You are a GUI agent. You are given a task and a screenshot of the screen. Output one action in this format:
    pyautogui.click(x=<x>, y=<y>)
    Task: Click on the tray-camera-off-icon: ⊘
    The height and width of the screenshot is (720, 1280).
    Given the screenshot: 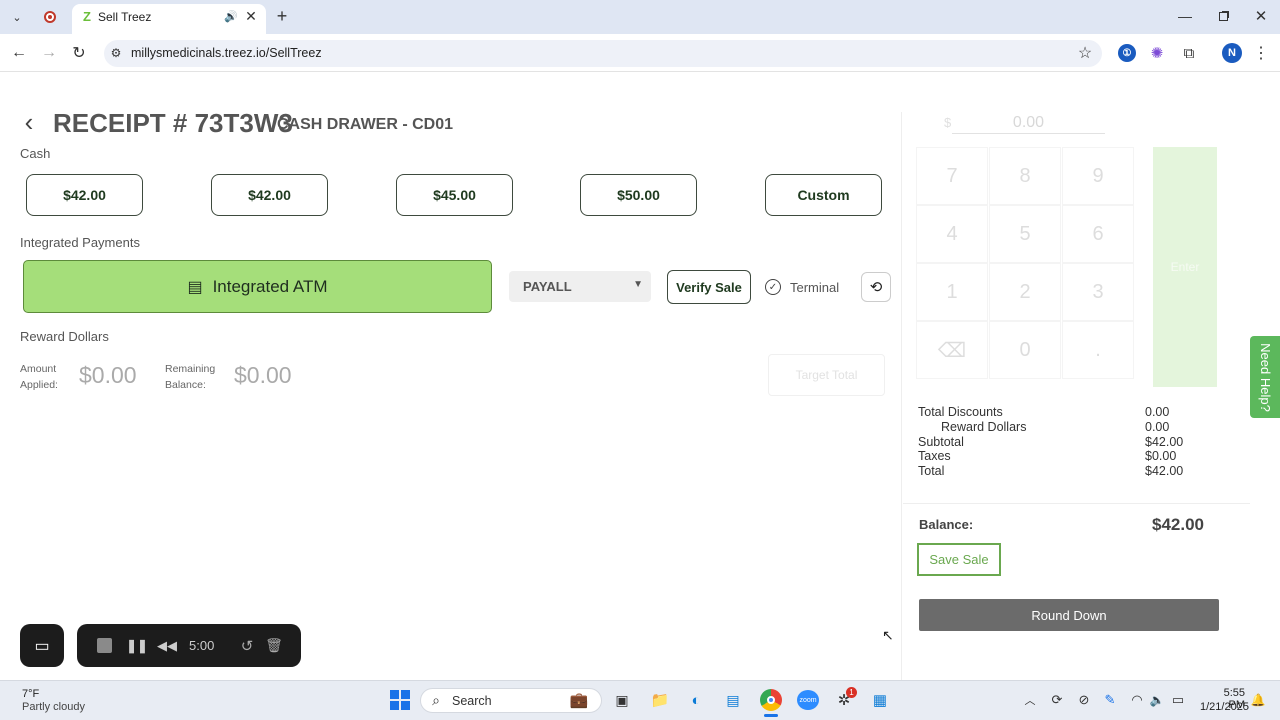 What is the action you would take?
    pyautogui.click(x=1084, y=700)
    